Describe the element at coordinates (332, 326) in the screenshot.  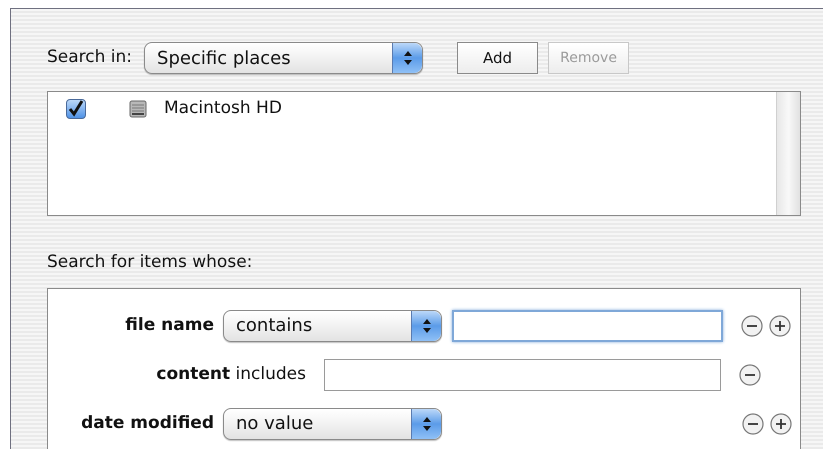
I see `criterion-popup: contains` at that location.